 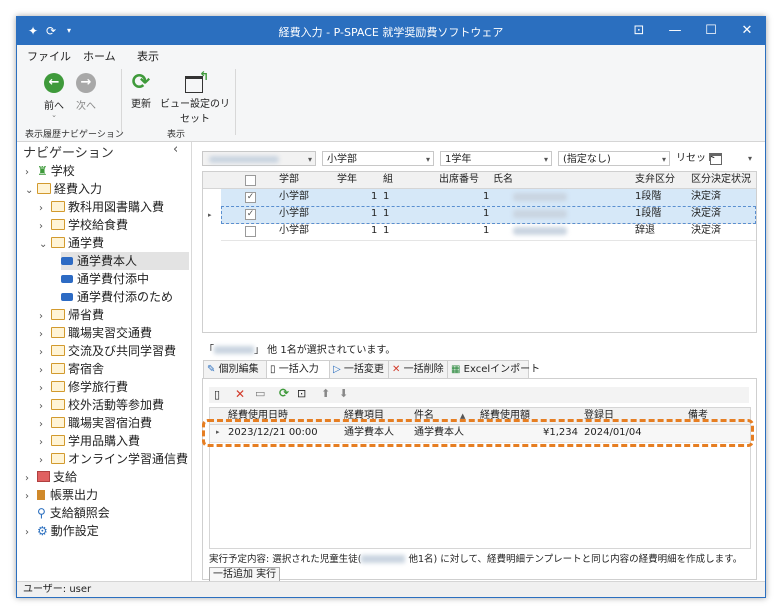 What do you see at coordinates (244, 159) in the screenshot?
I see `redacted-school-name` at bounding box center [244, 159].